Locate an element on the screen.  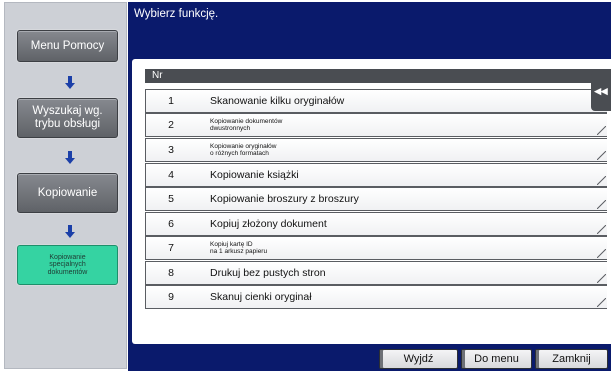
sidebar-item-search-by-mode: Wyszukaj wg. trybu obsługi is located at coordinates (67, 118).